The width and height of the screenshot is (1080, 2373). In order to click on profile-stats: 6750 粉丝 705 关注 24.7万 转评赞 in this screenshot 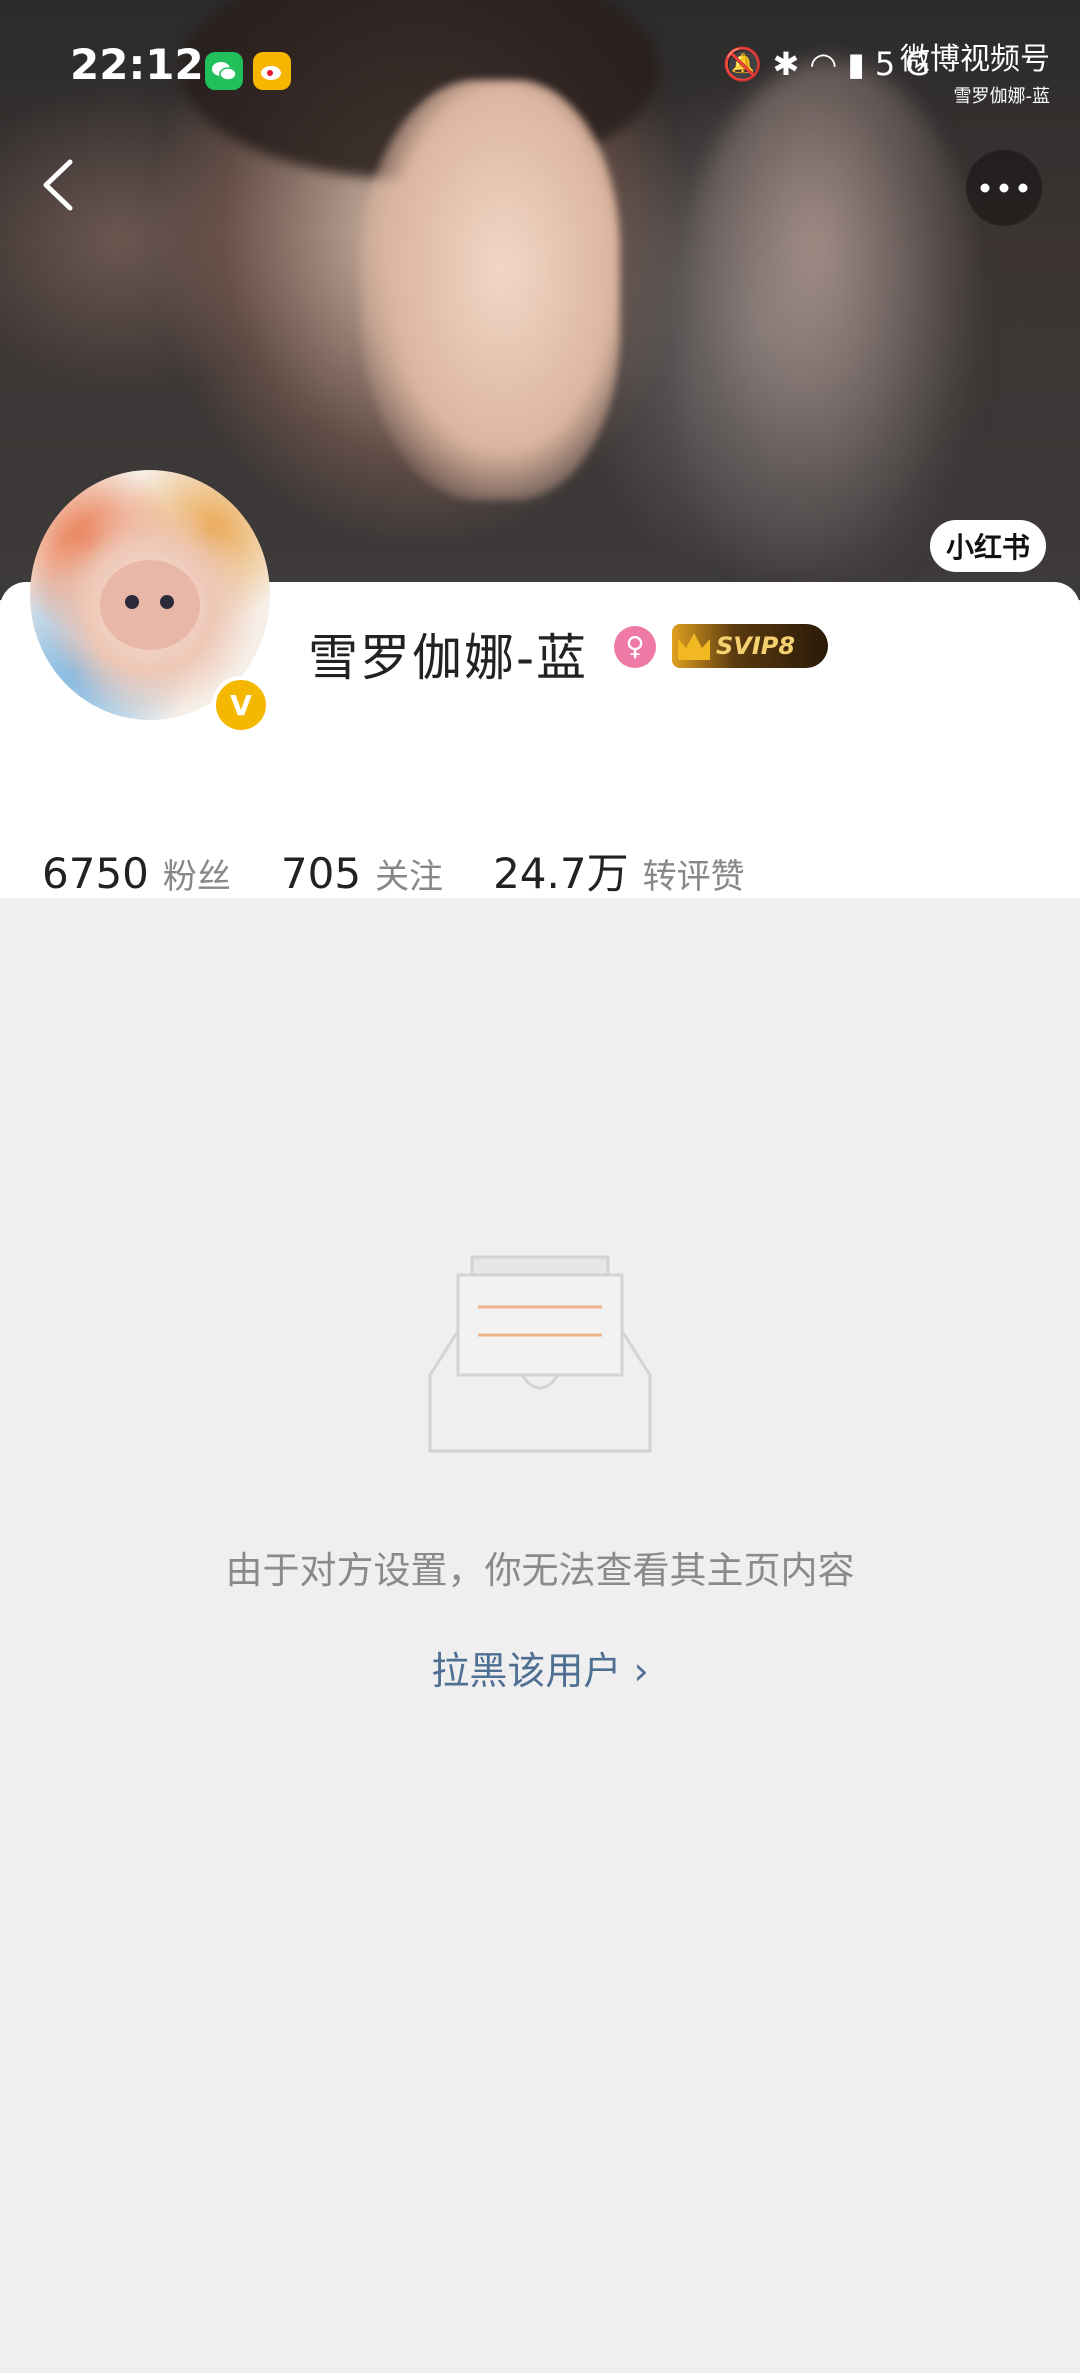, I will do `click(418, 870)`.